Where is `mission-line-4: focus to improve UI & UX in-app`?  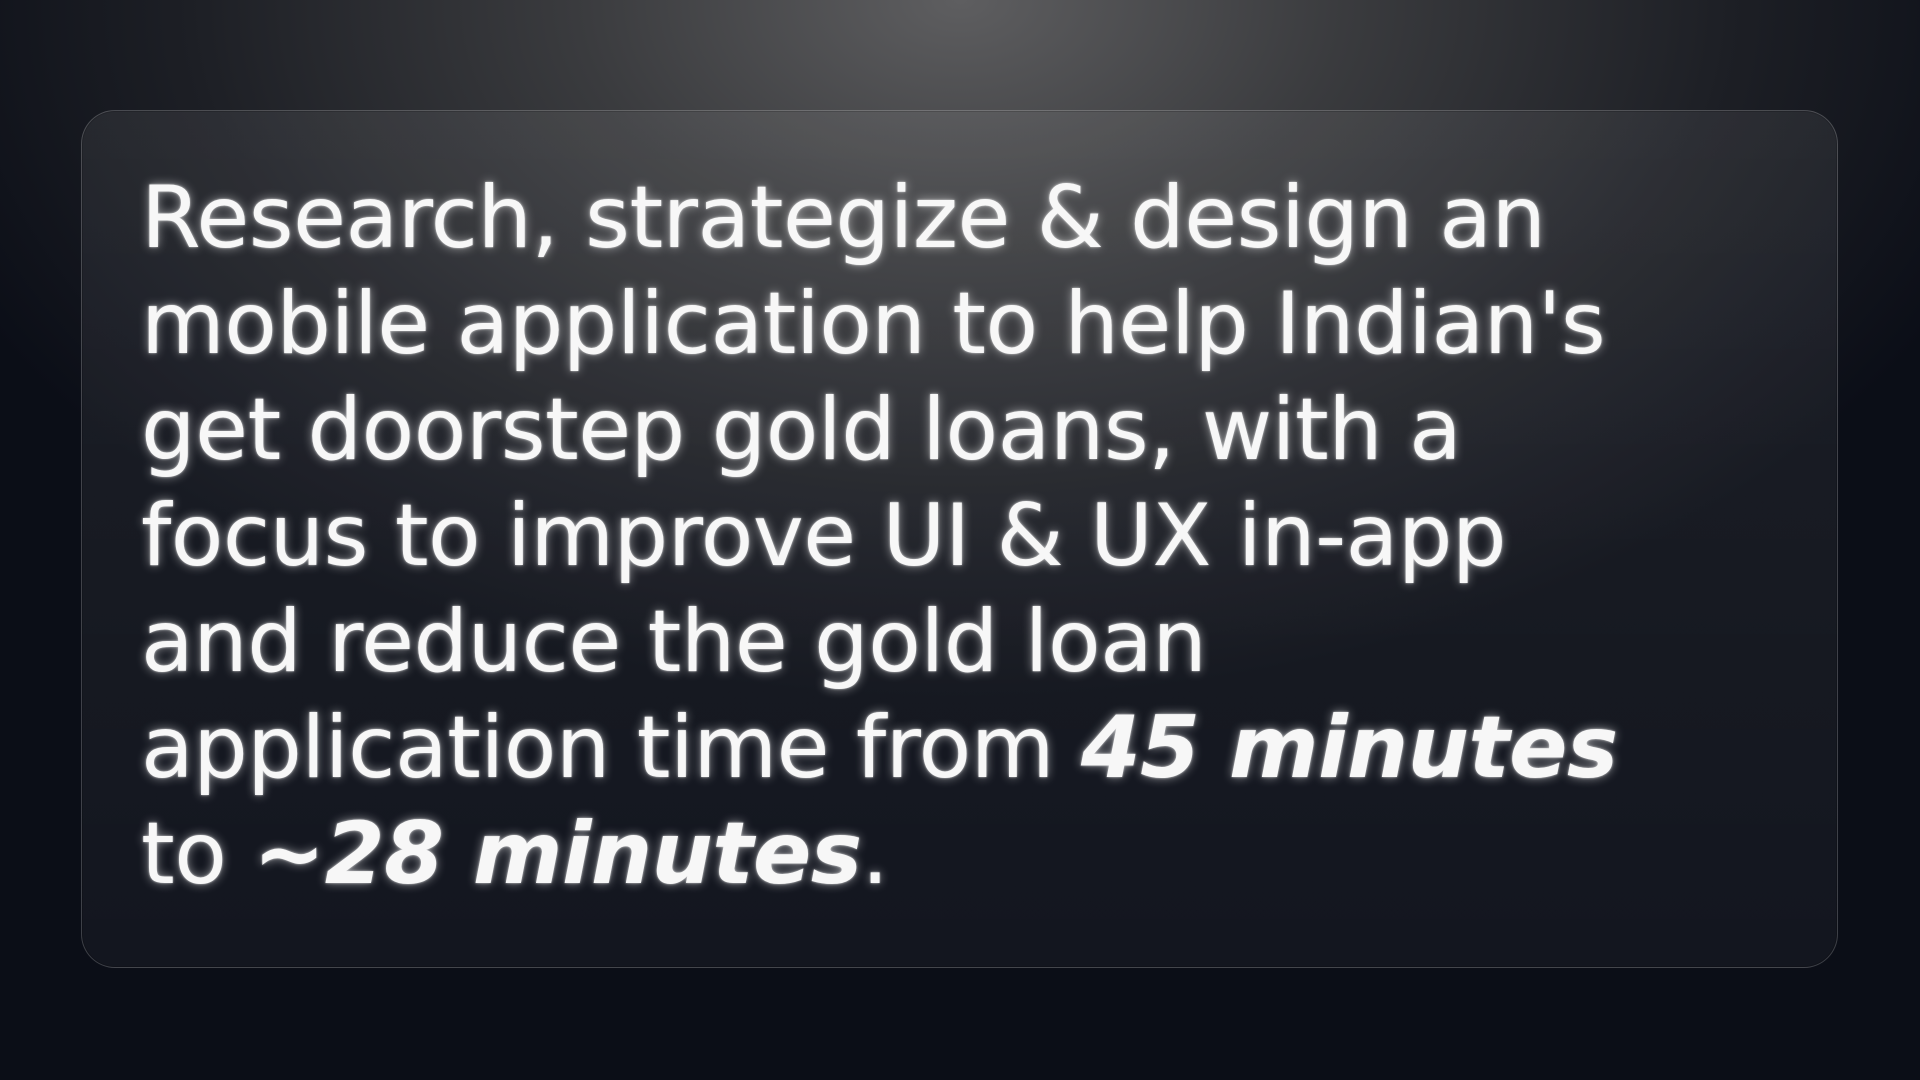 mission-line-4: focus to improve UI & UX in-app is located at coordinates (824, 536).